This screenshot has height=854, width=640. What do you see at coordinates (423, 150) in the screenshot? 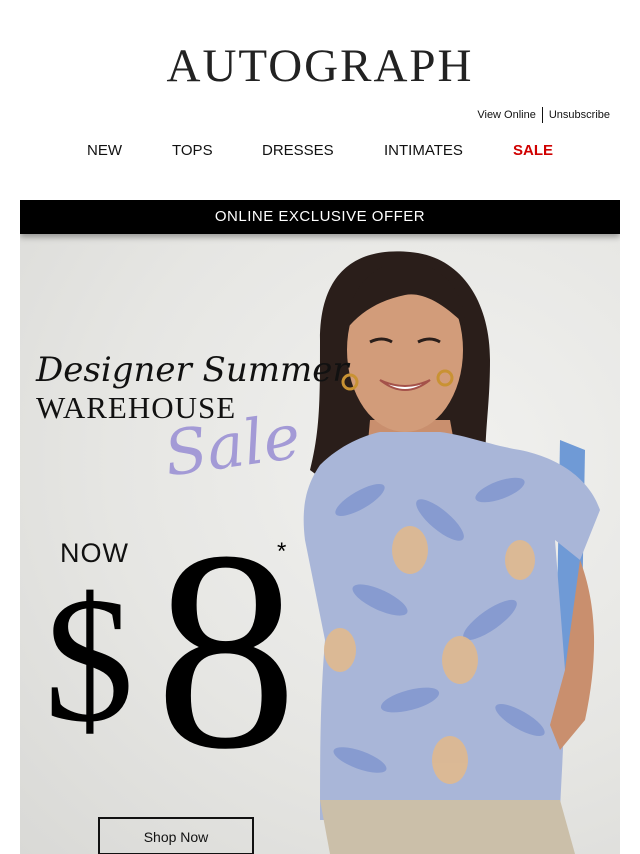
I see `nav-item-intimates: INTIMATES` at bounding box center [423, 150].